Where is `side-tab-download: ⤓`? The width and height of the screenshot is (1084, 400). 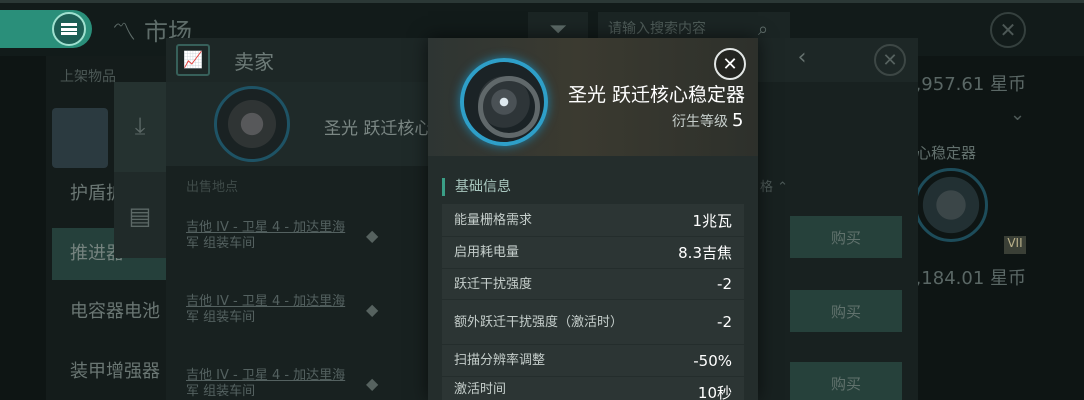 side-tab-download: ⤓ is located at coordinates (140, 127).